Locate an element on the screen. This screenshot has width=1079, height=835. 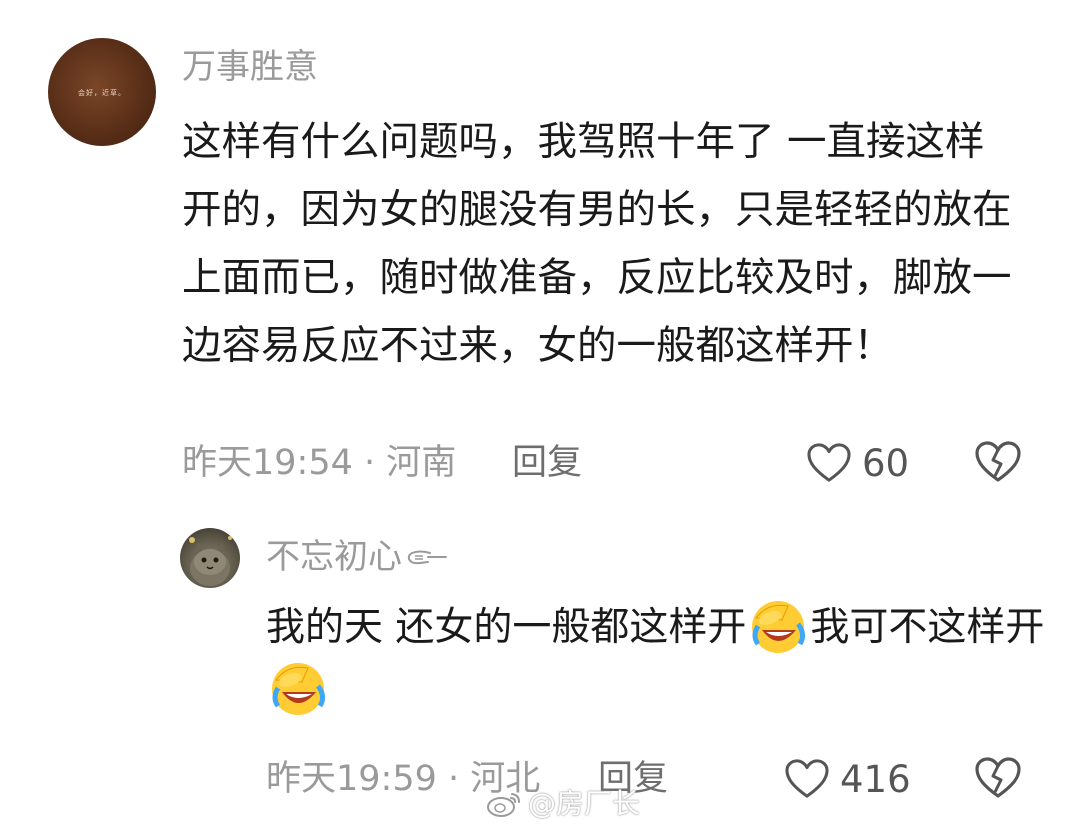
avatar is located at coordinates (210, 558).